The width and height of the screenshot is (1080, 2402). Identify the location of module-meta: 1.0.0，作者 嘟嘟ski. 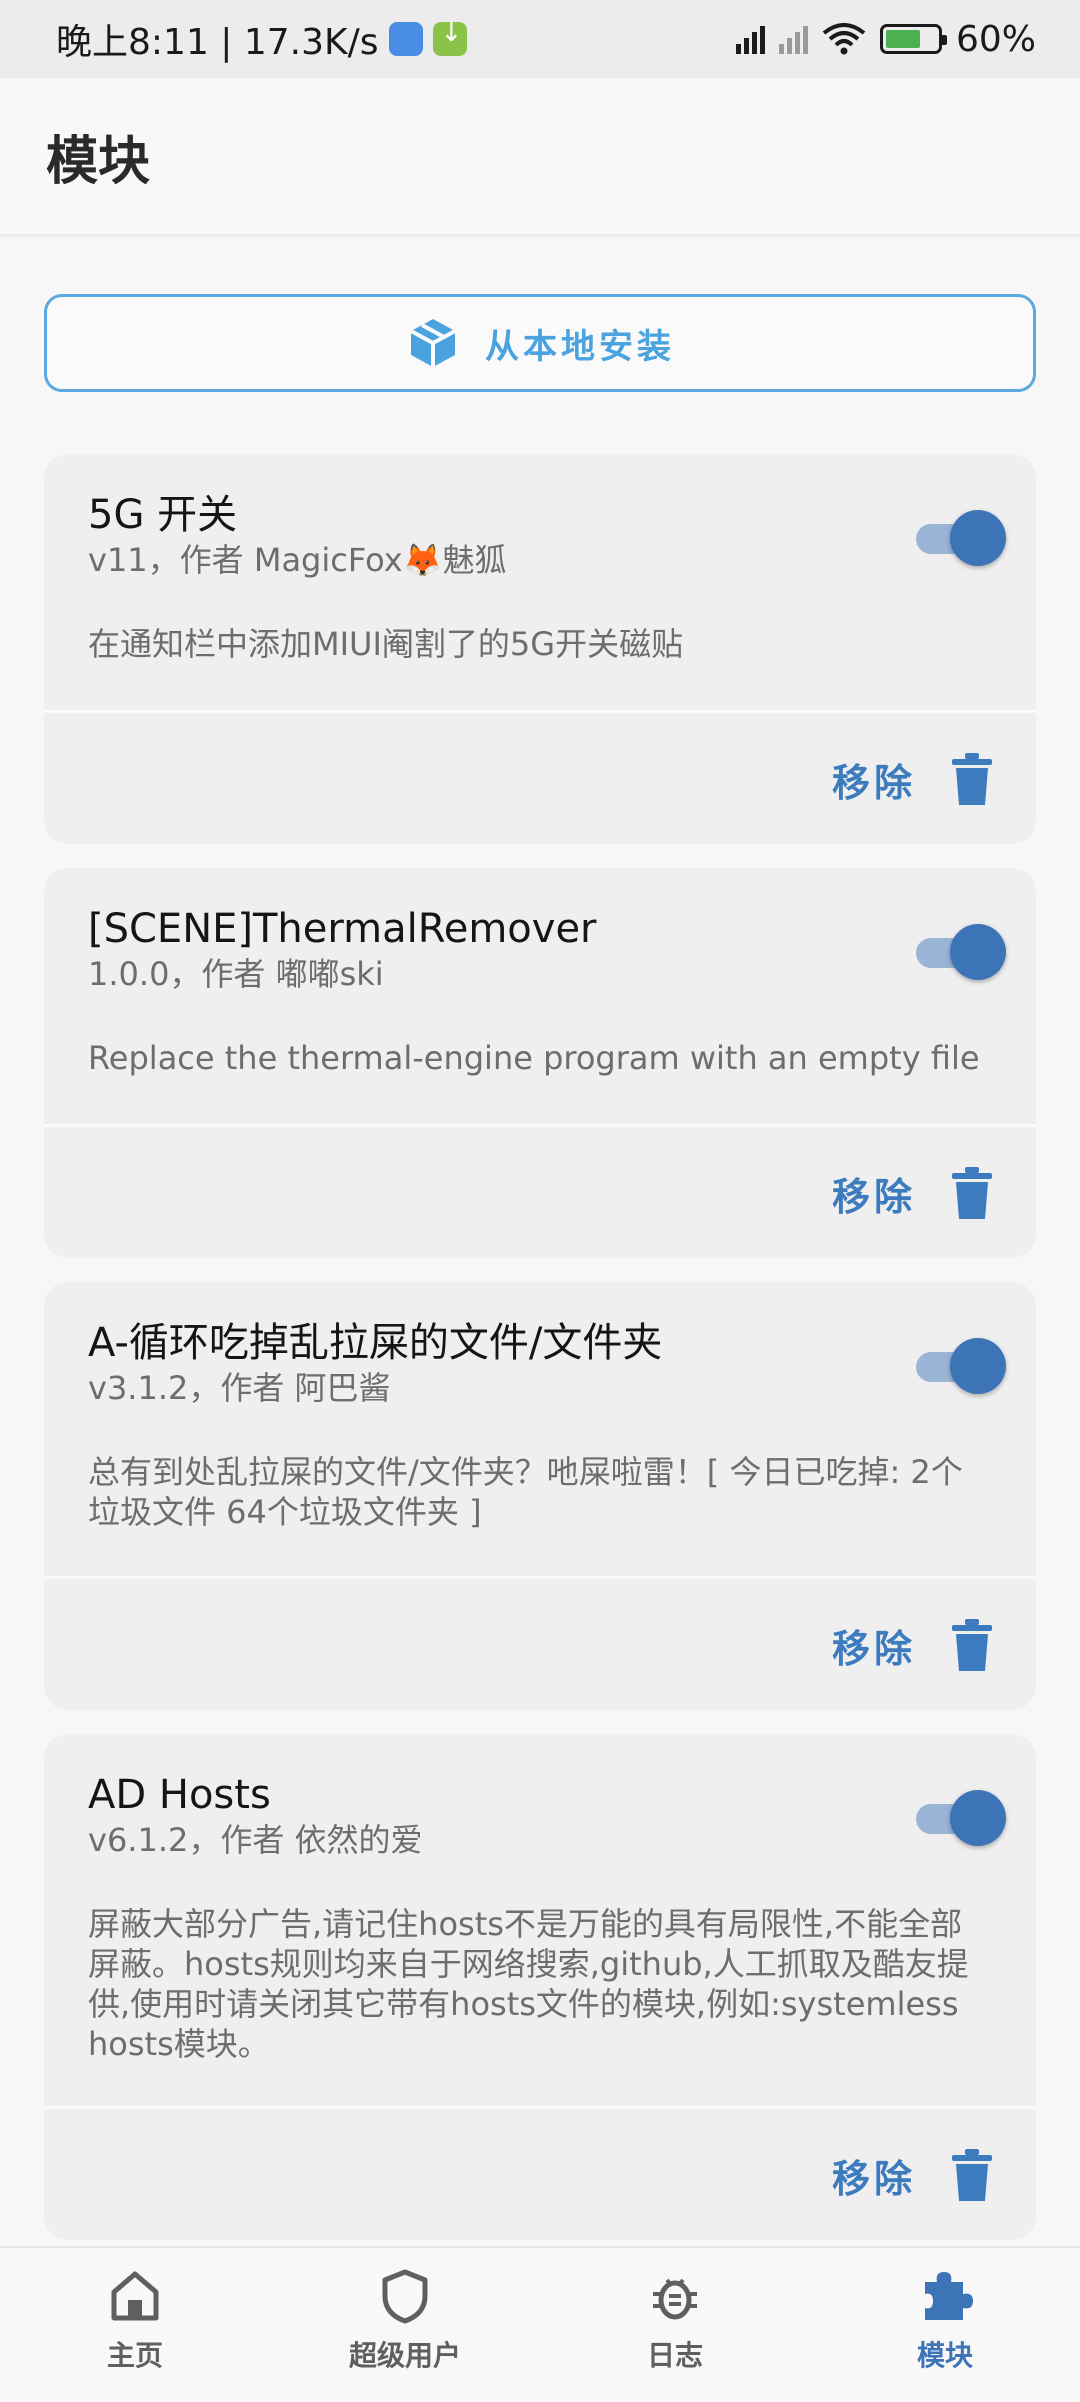
(236, 974).